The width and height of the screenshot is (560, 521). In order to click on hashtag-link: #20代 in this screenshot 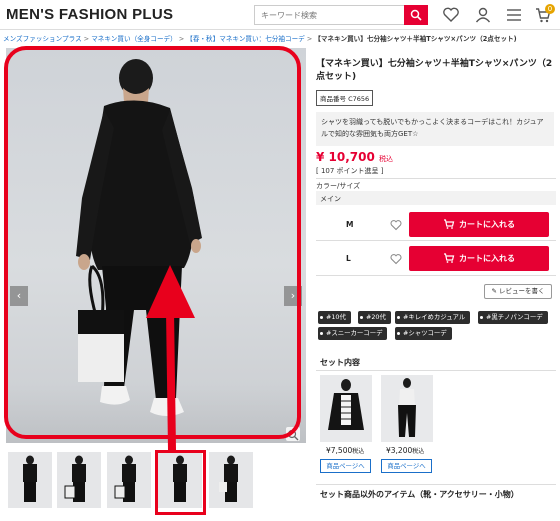, I will do `click(374, 317)`.